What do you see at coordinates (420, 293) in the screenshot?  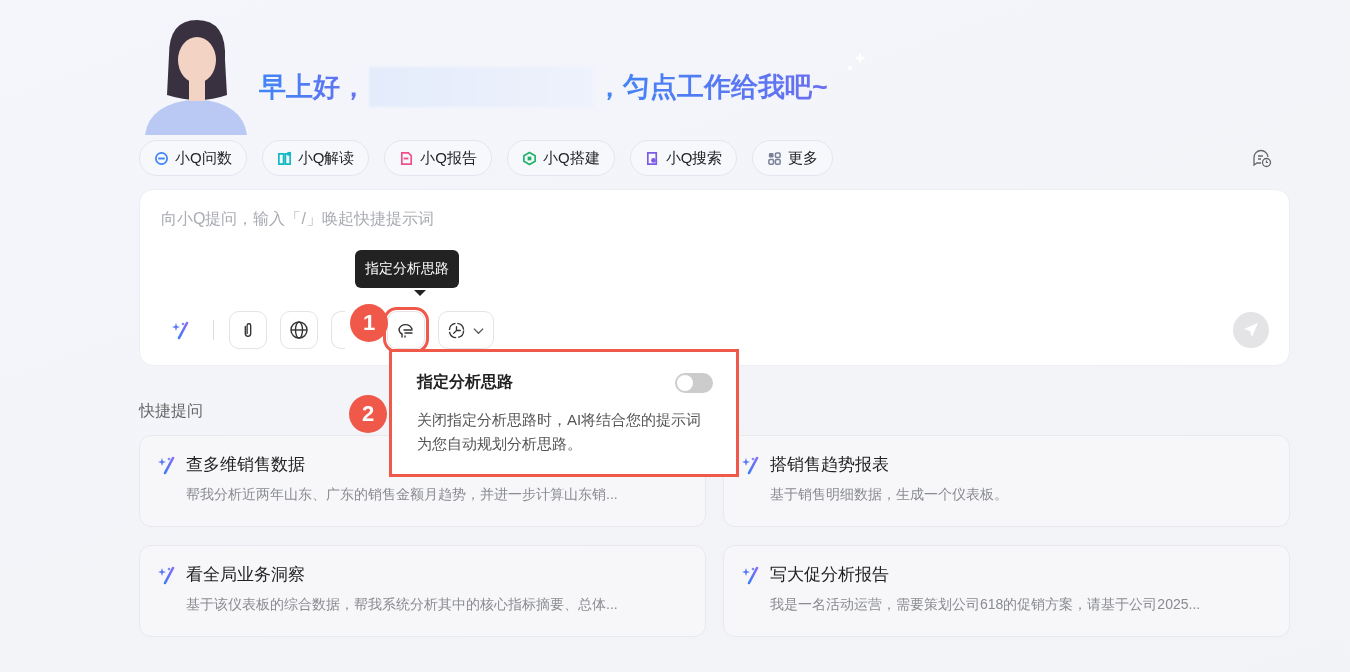 I see `tooltip-arrow` at bounding box center [420, 293].